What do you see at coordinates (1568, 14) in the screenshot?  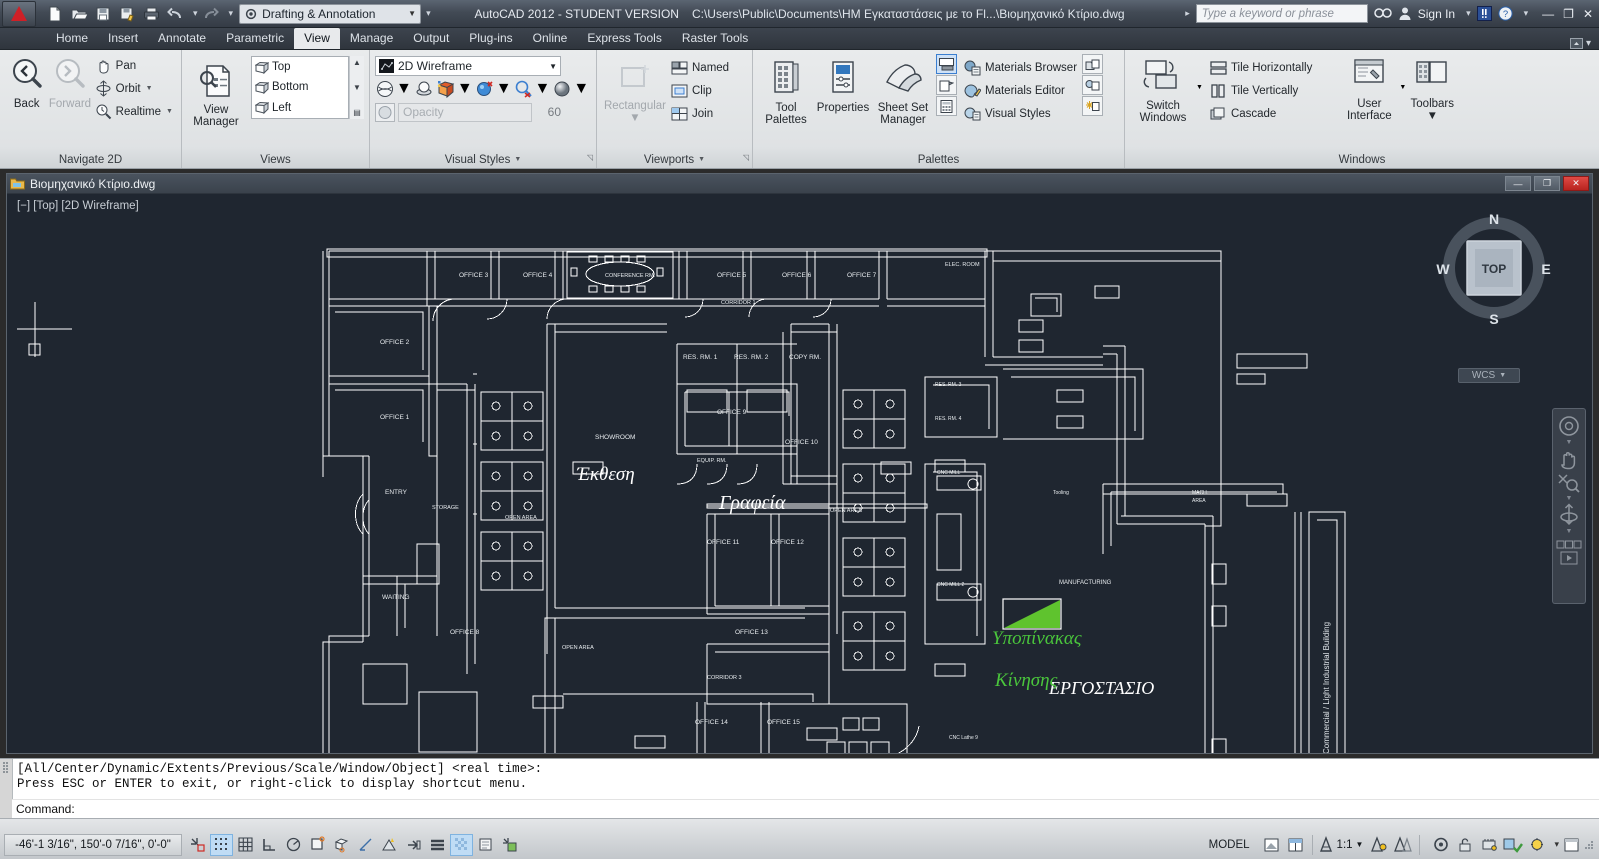 I see `maximize-button: ❐` at bounding box center [1568, 14].